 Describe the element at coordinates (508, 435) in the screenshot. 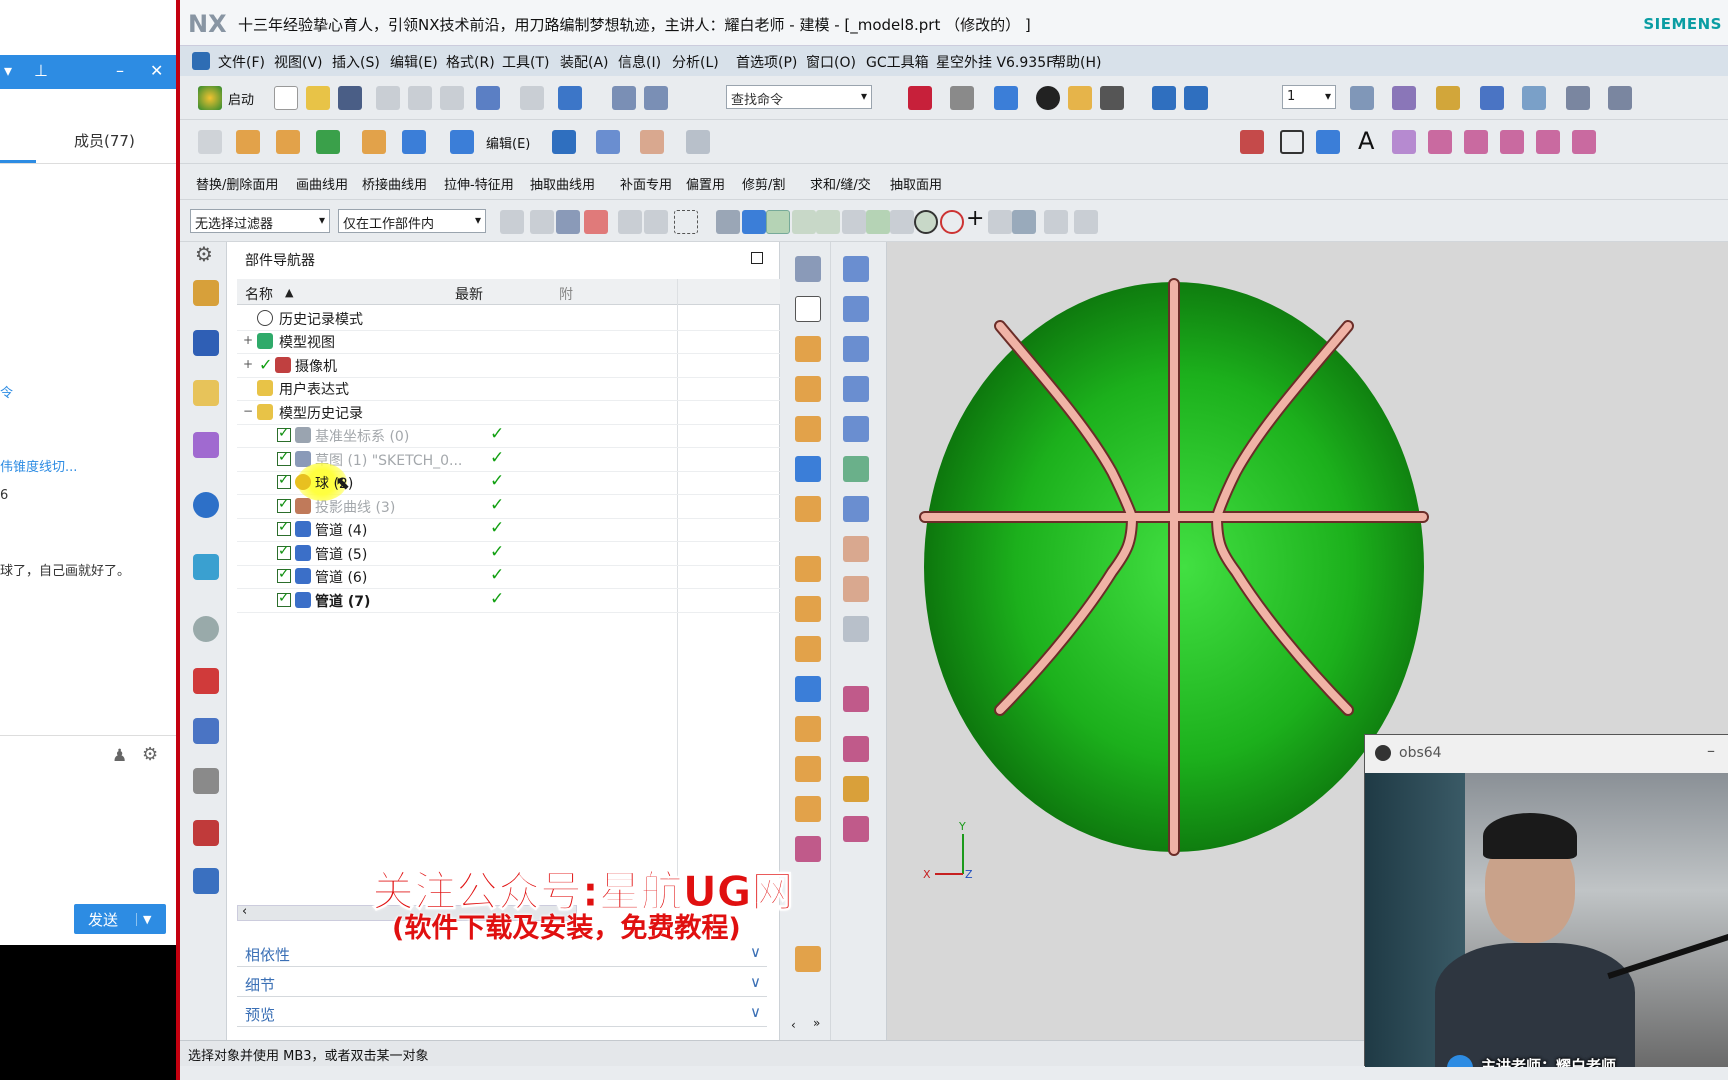

I see `feature-row: 基准坐标系 (0) ✓` at that location.